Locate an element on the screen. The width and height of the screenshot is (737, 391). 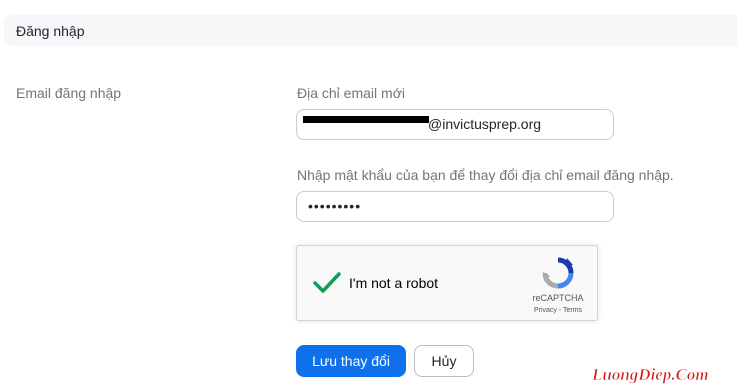
new-email-value: @invictusprep.org is located at coordinates (485, 124).